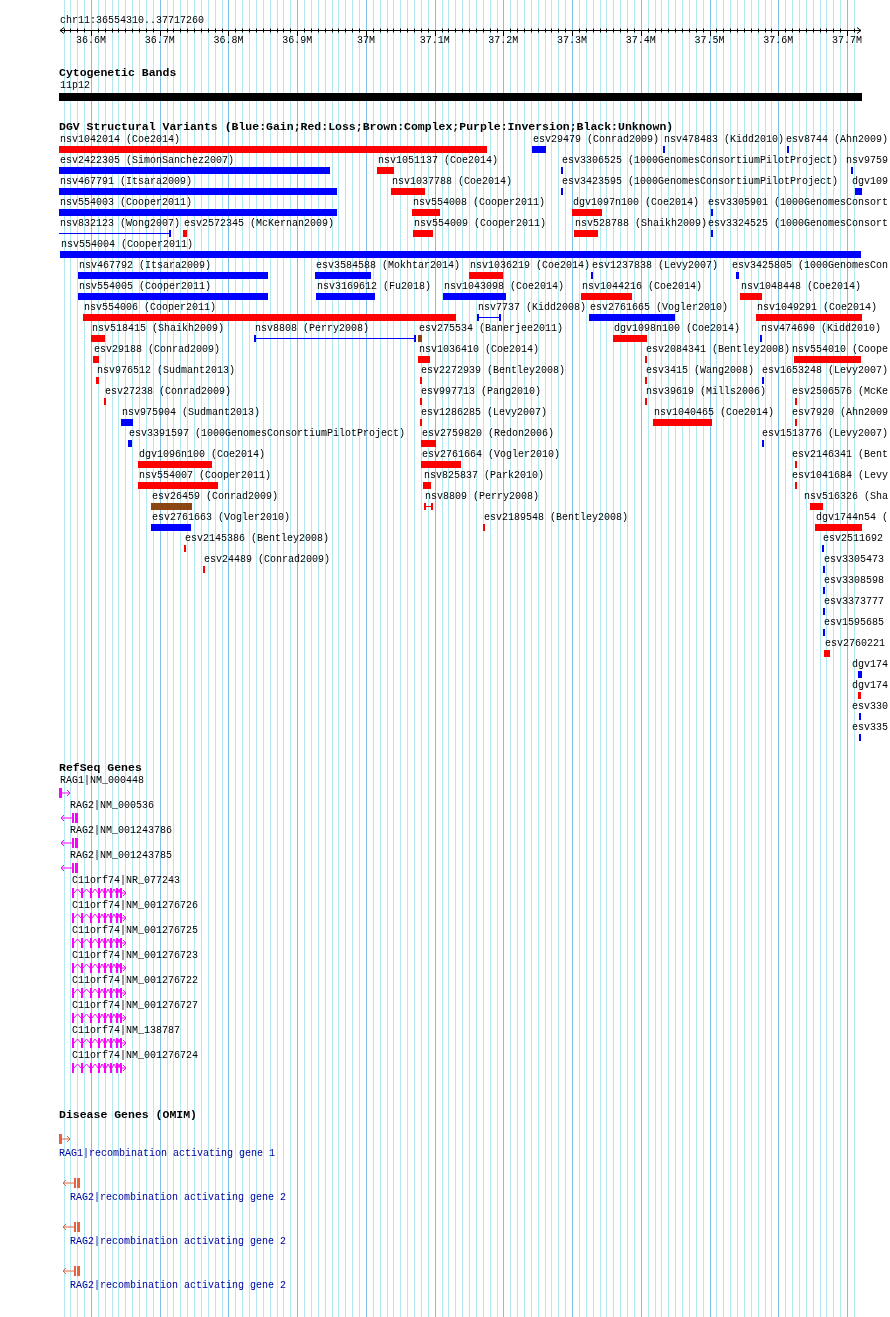 The height and width of the screenshot is (1317, 890). I want to click on variant-label: esv2146341 (Bent, so click(840, 455).